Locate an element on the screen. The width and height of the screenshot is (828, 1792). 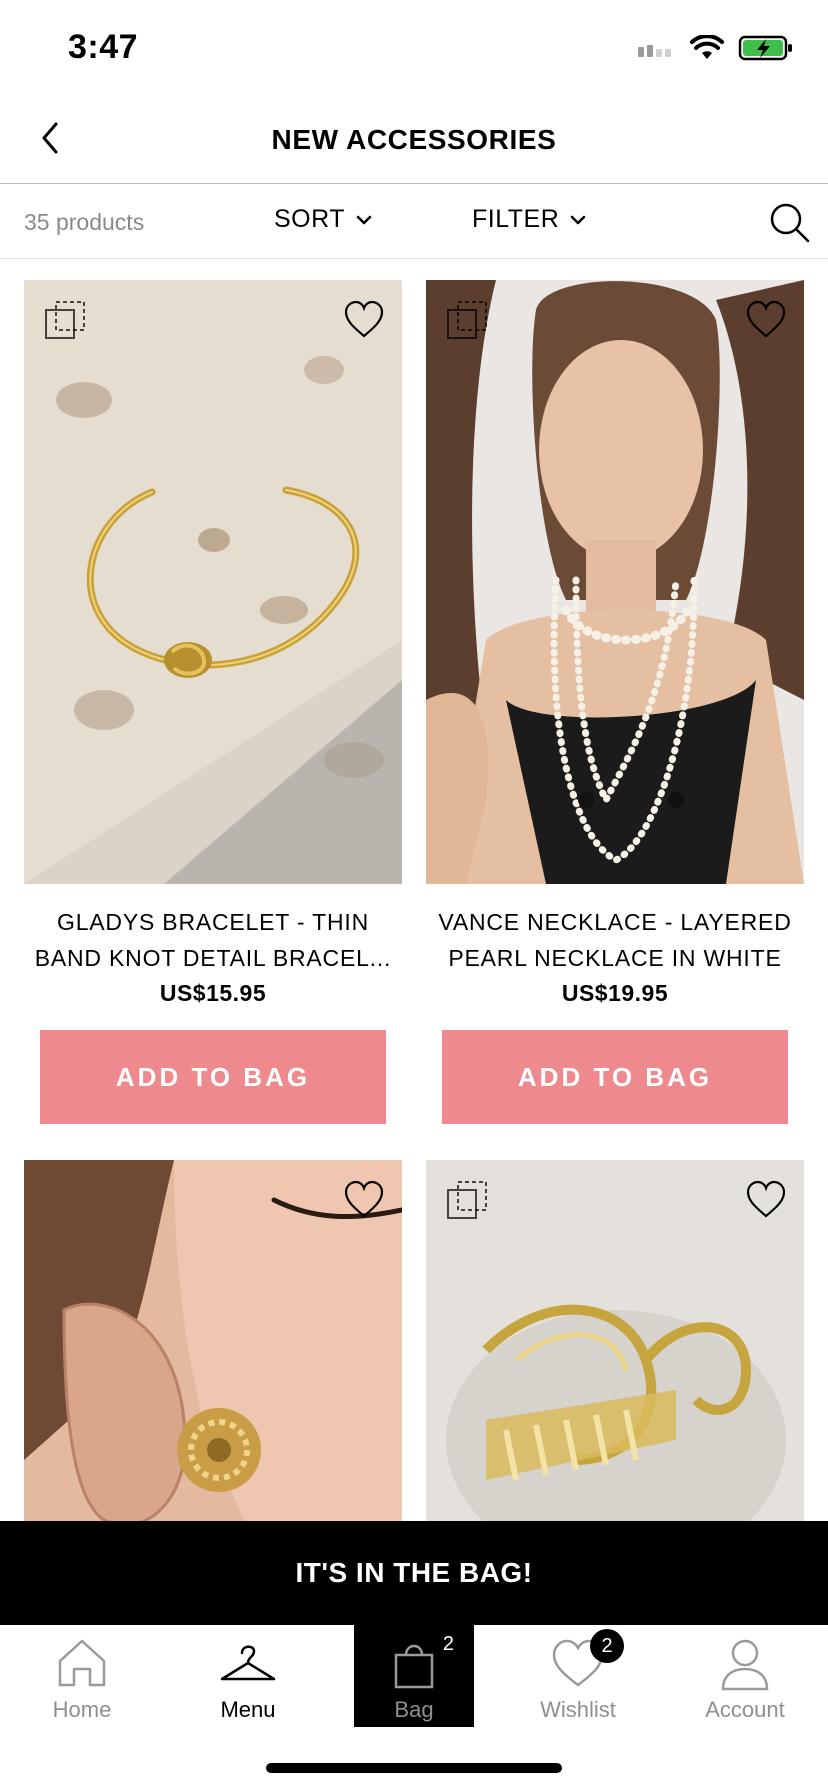
search-button is located at coordinates (790, 223).